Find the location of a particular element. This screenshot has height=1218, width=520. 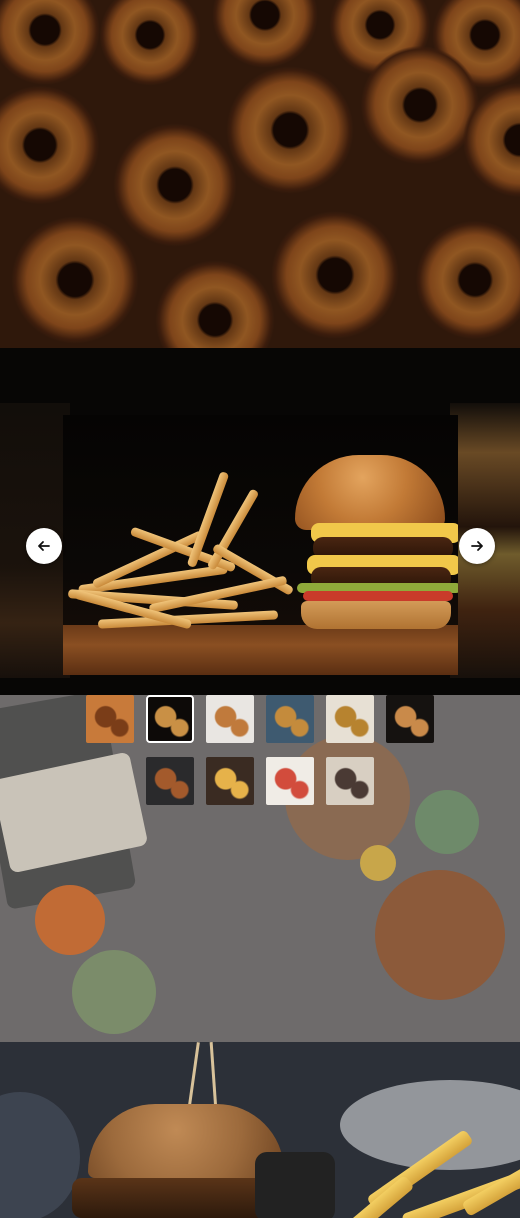

next-slide-button is located at coordinates (477, 546).